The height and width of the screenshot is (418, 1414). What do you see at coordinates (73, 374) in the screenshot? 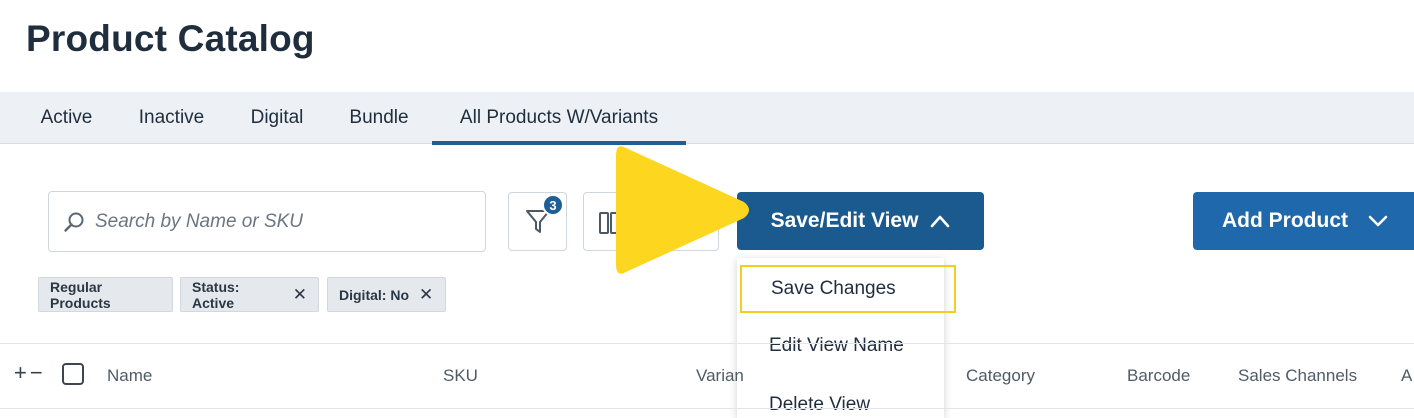
I see `select-all-checkbox` at bounding box center [73, 374].